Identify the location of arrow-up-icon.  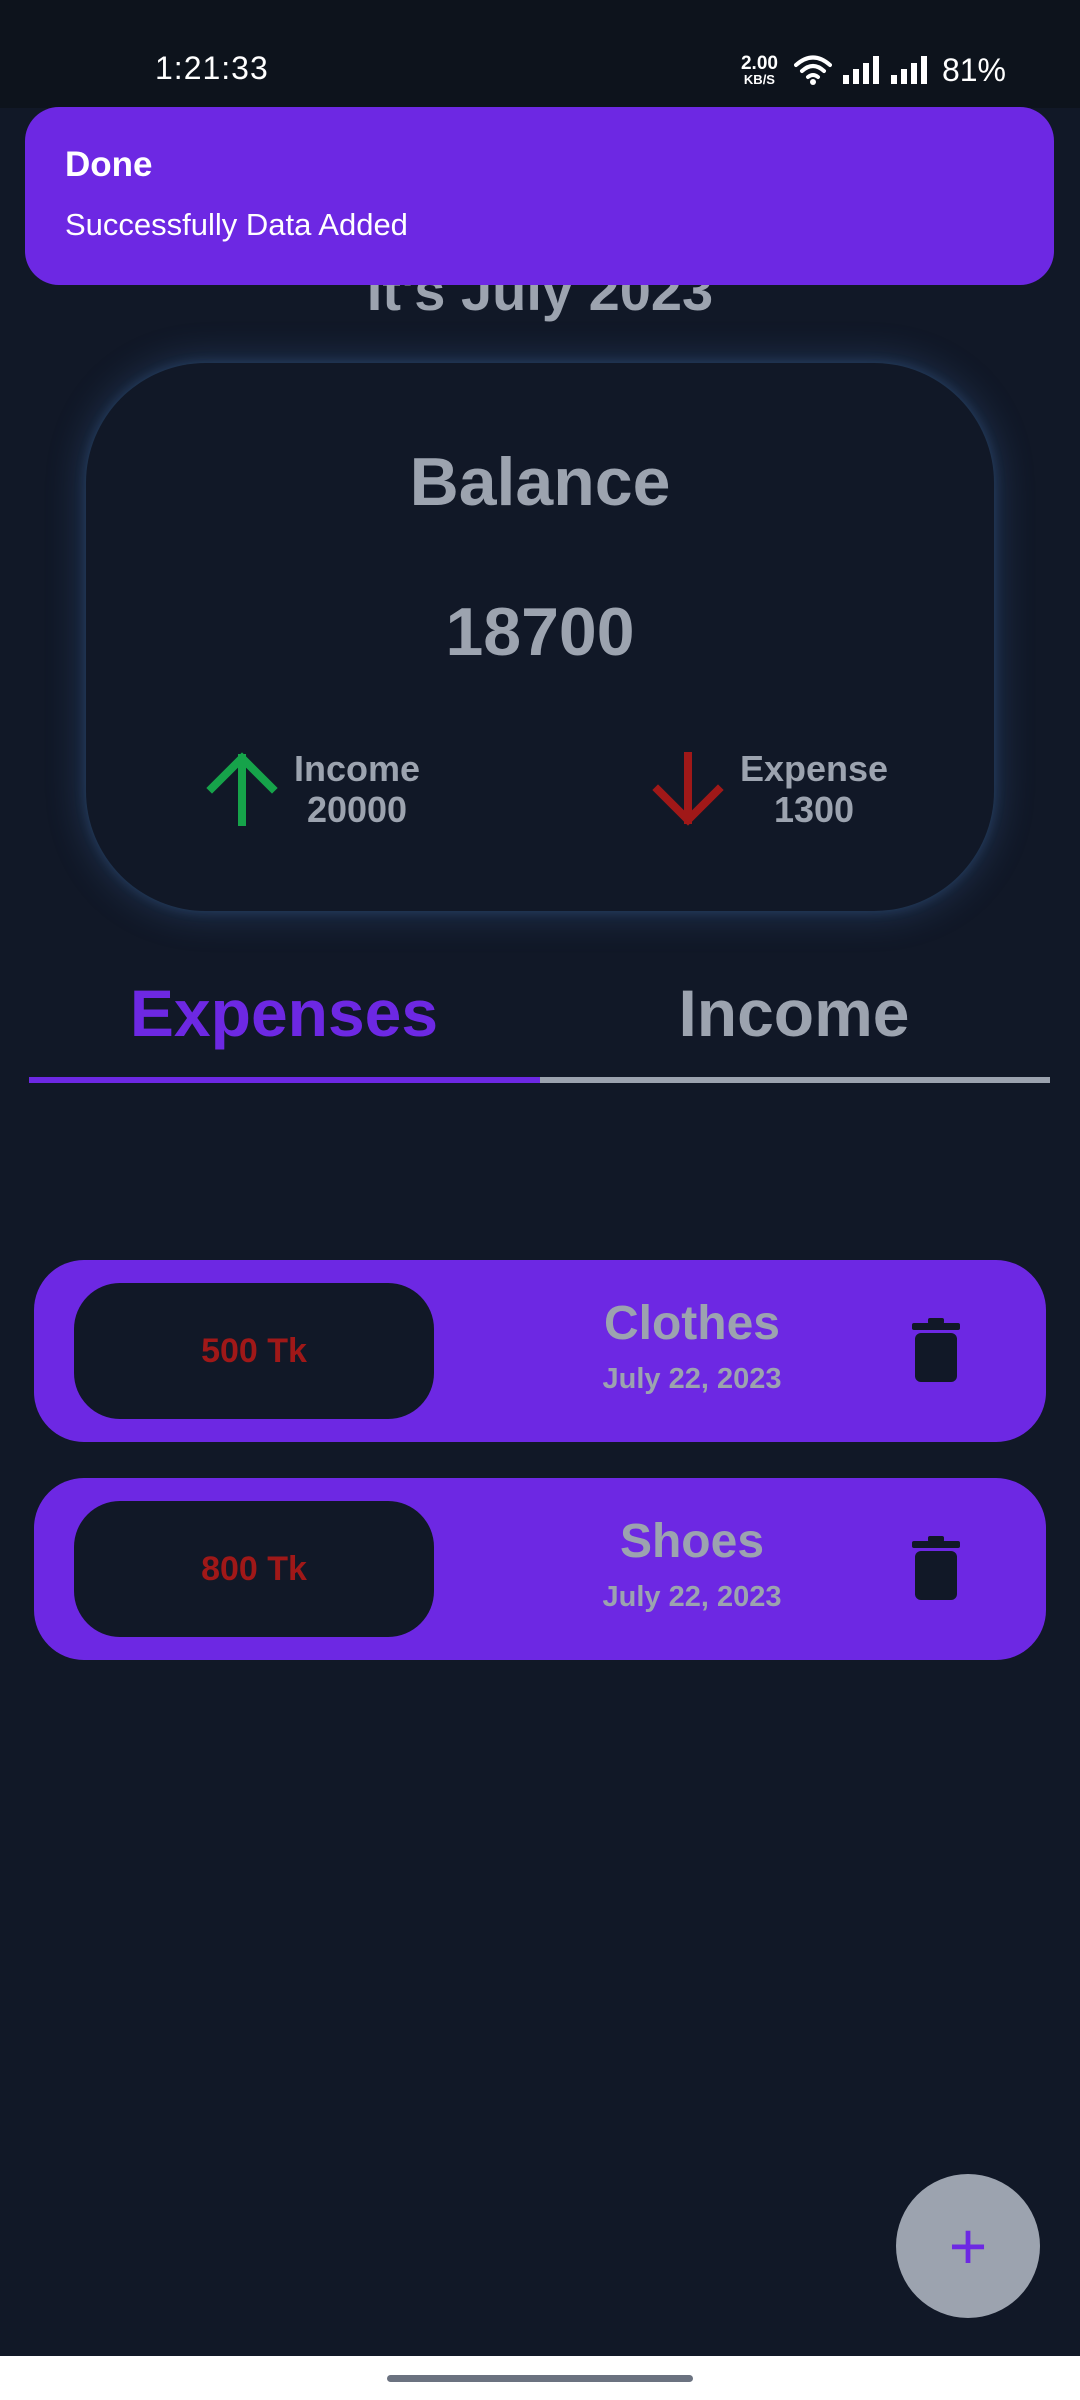
(242, 789).